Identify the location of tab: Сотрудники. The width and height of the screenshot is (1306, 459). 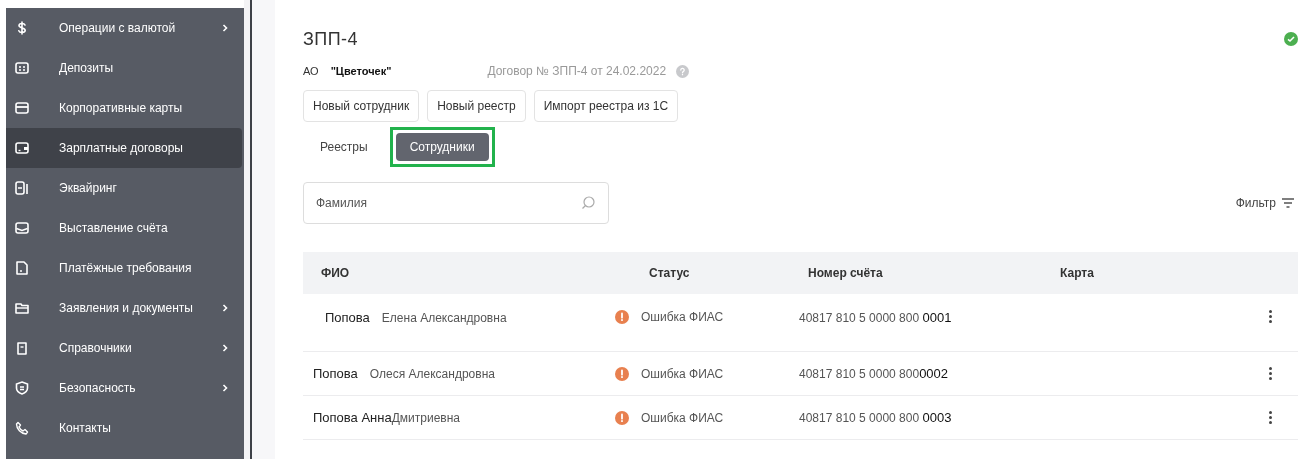
(442, 147).